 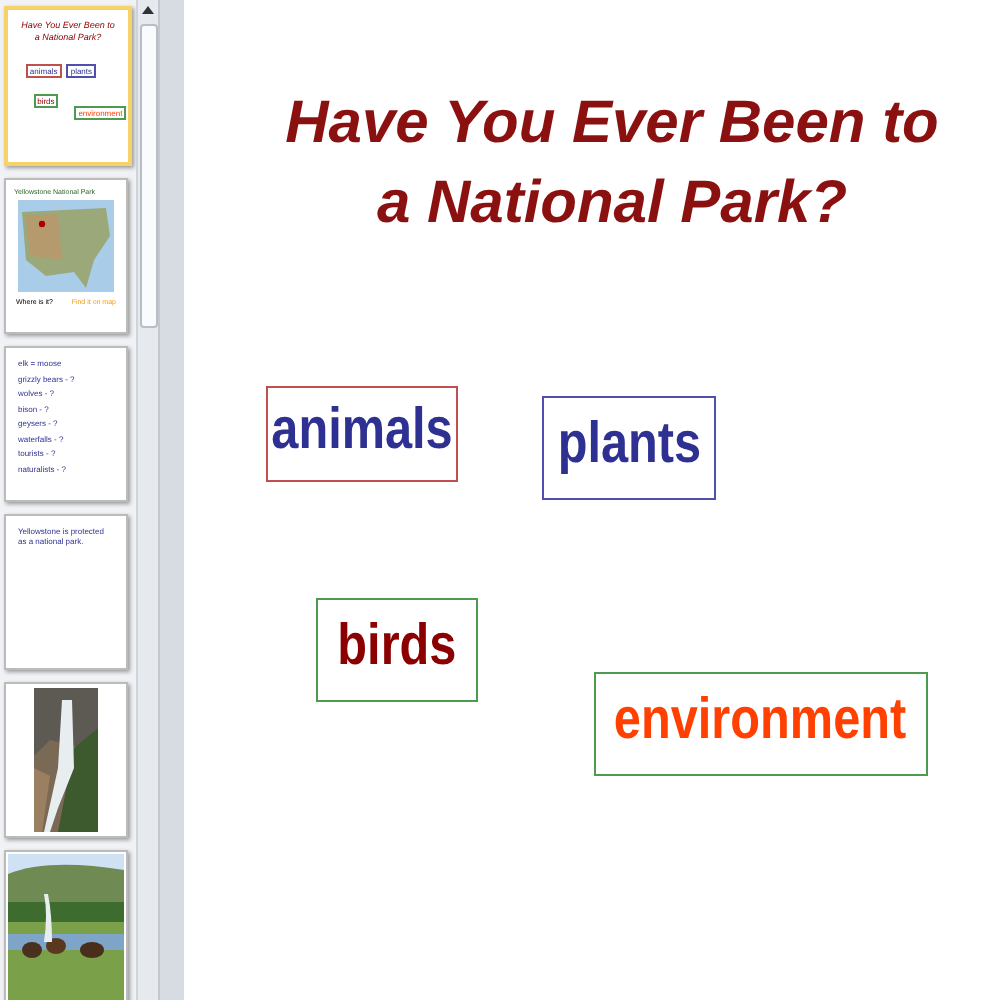 What do you see at coordinates (362, 430) in the screenshot?
I see `word-label: animals` at bounding box center [362, 430].